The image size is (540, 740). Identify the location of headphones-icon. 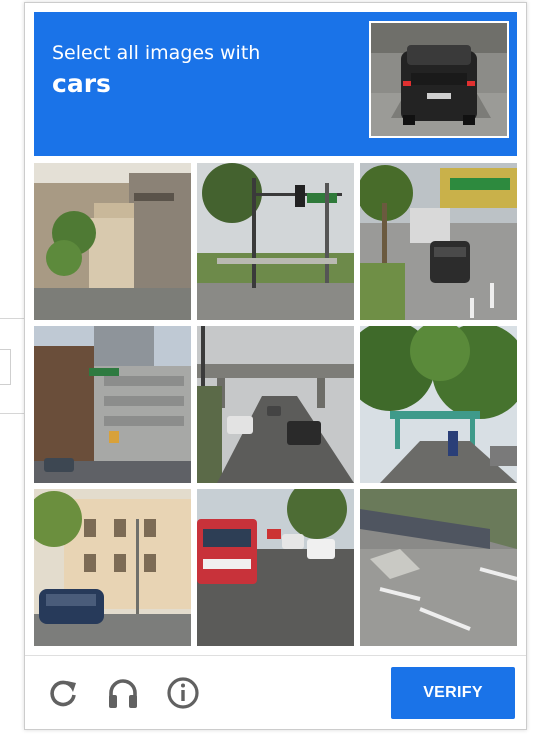
(123, 693).